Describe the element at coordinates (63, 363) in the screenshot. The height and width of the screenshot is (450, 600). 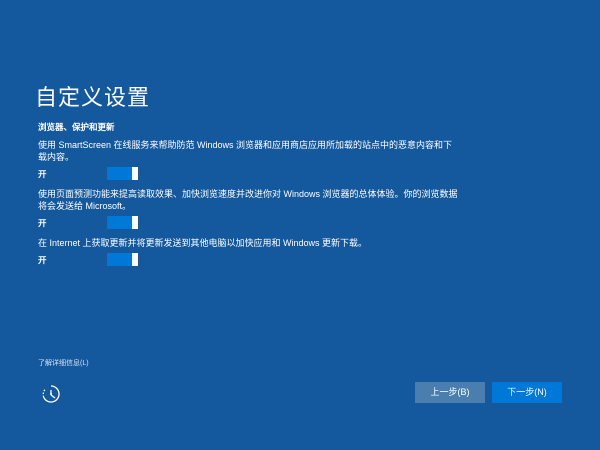
I see `learn-more-link: 了解详细信息(L)` at that location.